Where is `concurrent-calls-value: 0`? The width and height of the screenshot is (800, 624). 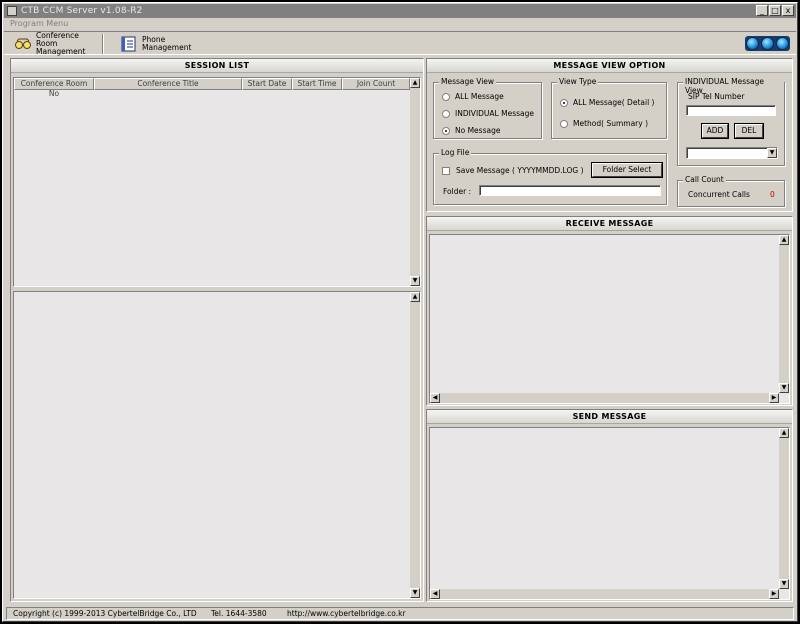
concurrent-calls-value: 0 is located at coordinates (772, 194).